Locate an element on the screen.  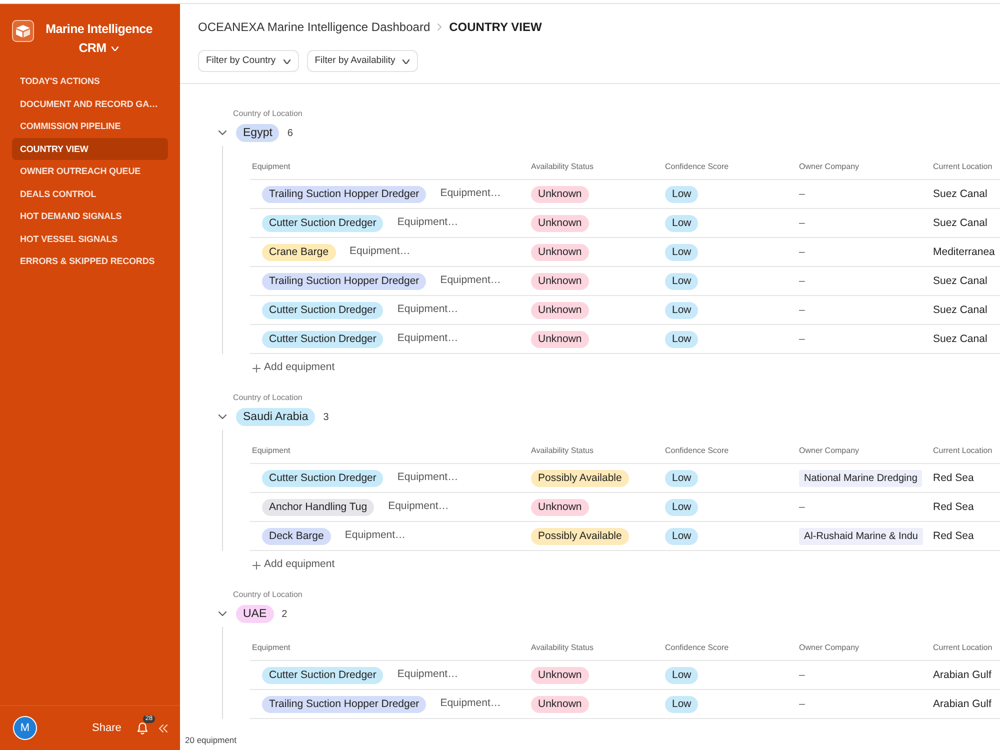
owner-company-chip: National Marine Dredging is located at coordinates (860, 478).